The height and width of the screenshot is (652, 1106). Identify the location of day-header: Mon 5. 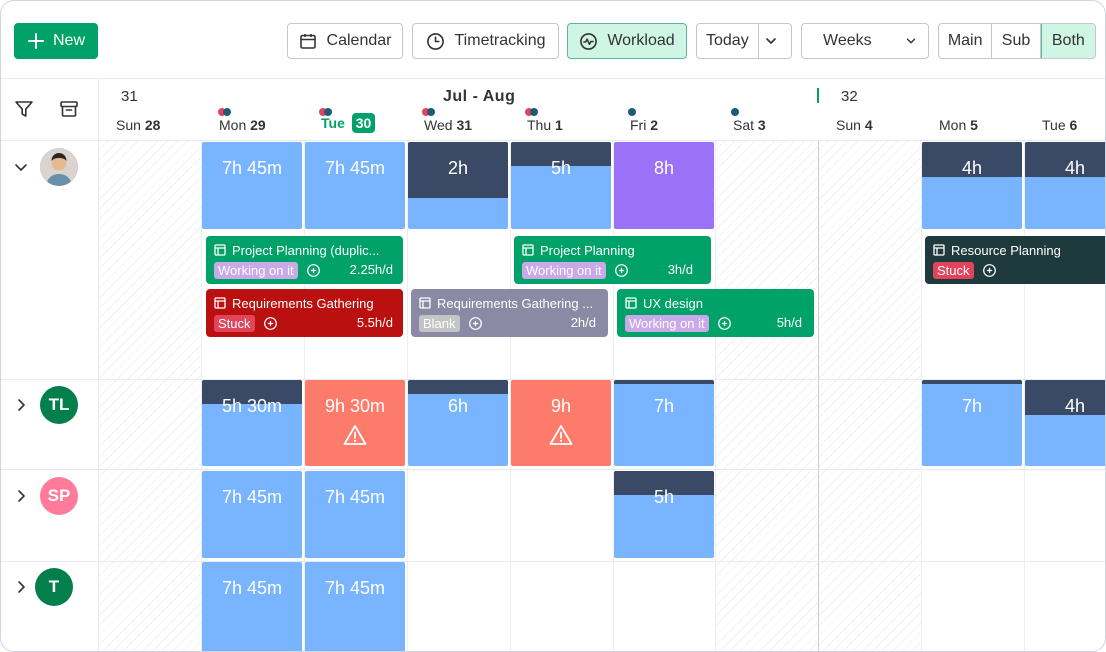
(958, 125).